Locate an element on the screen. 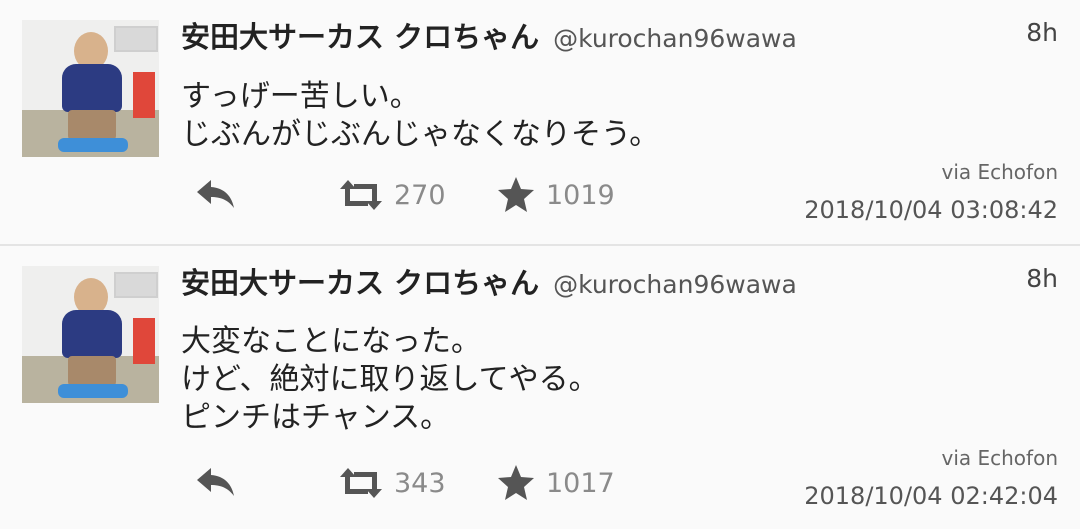  tweet-timestamp: 2018/10/04 03:08:42 is located at coordinates (931, 210).